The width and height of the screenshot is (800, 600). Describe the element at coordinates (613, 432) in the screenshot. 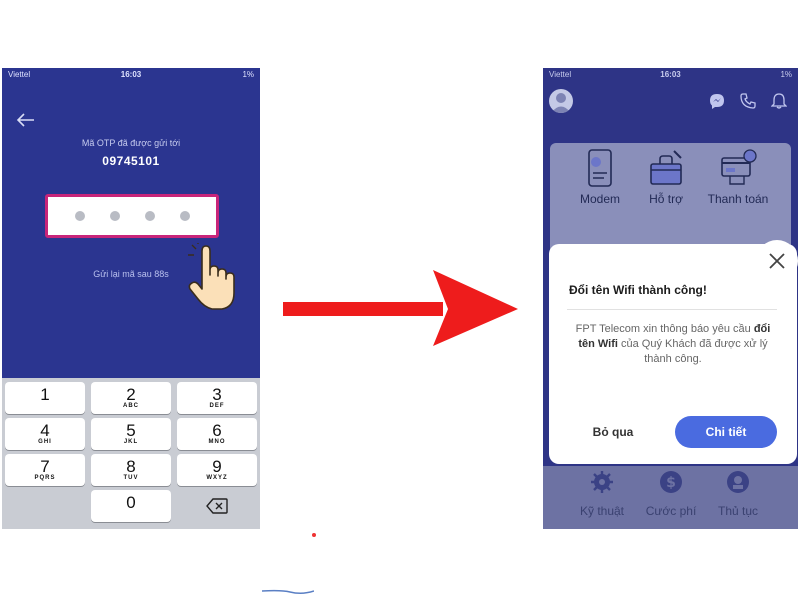

I see `skip-button: Bỏ qua` at that location.